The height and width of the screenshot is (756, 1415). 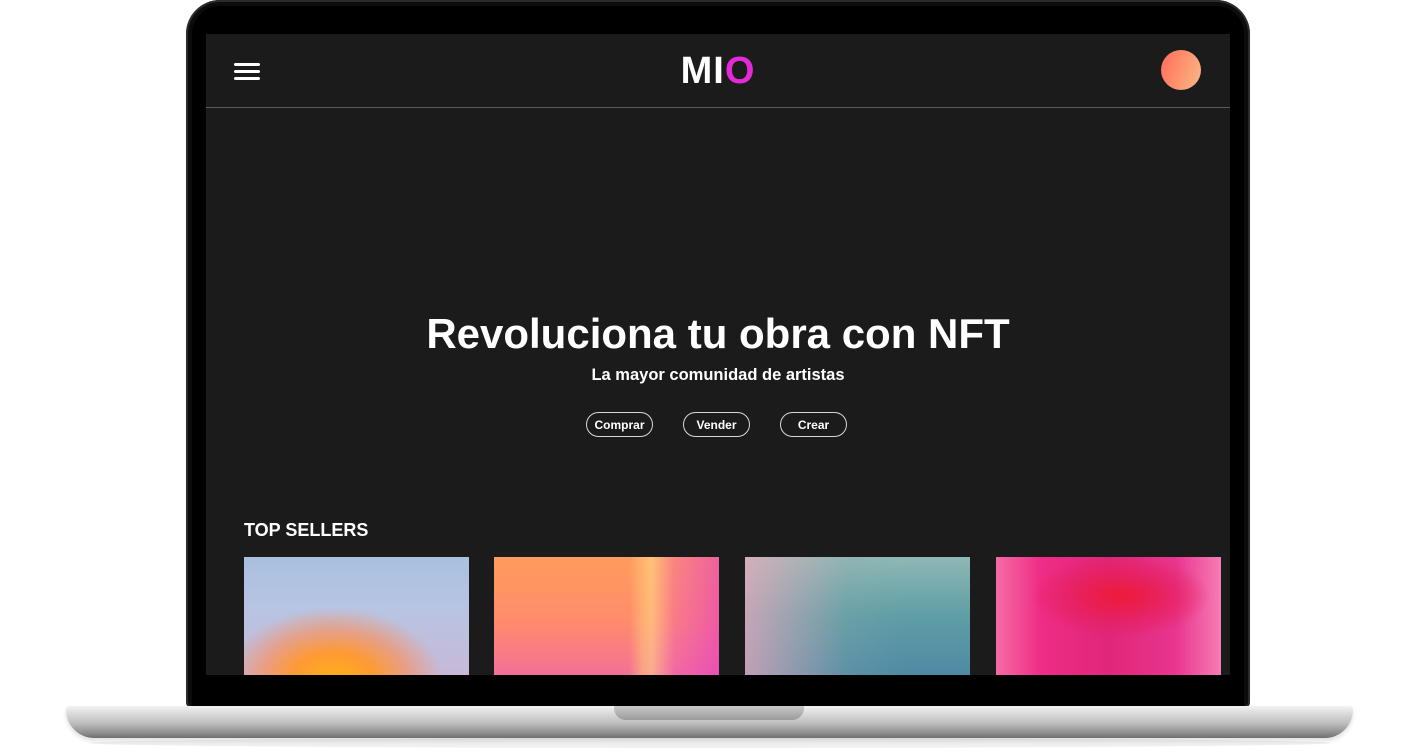 I want to click on avatar, so click(x=1181, y=70).